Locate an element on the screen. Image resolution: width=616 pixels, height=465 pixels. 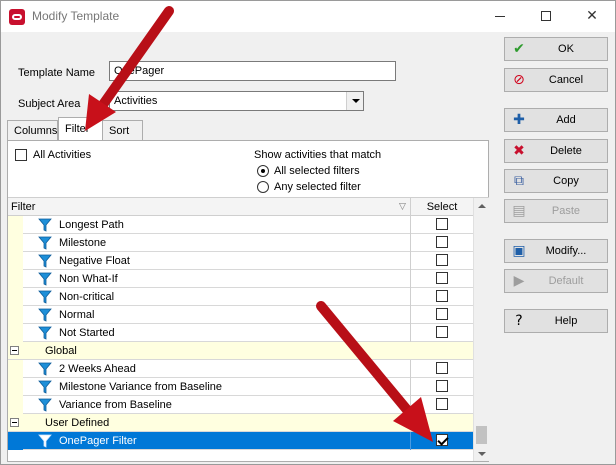
delete-button: ✖ Delete is located at coordinates (556, 151).